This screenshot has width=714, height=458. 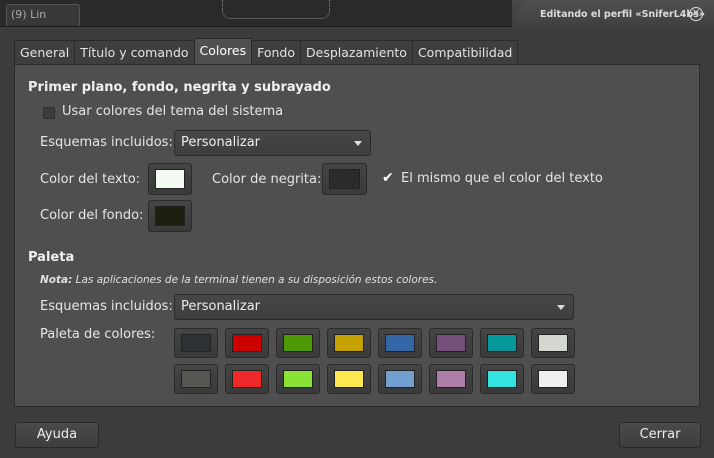 What do you see at coordinates (106, 306) in the screenshot?
I see `palette-schemes-label: Esquemas incluidos:` at bounding box center [106, 306].